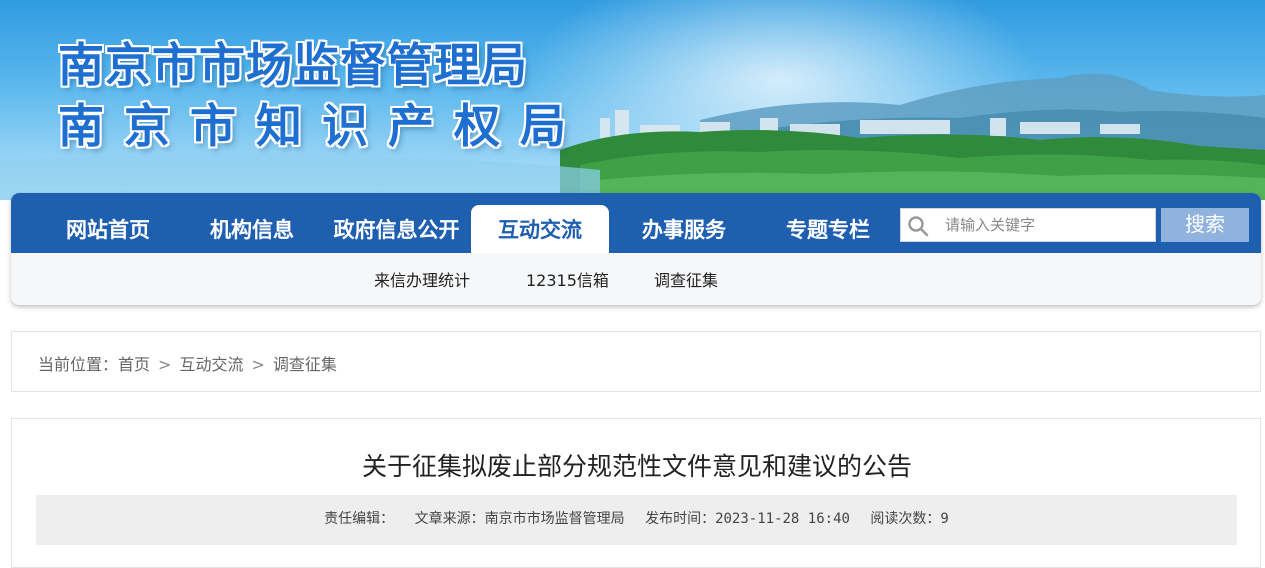 The height and width of the screenshot is (568, 1265). Describe the element at coordinates (134, 364) in the screenshot. I see `breadcrumb-home-link: 首页` at that location.